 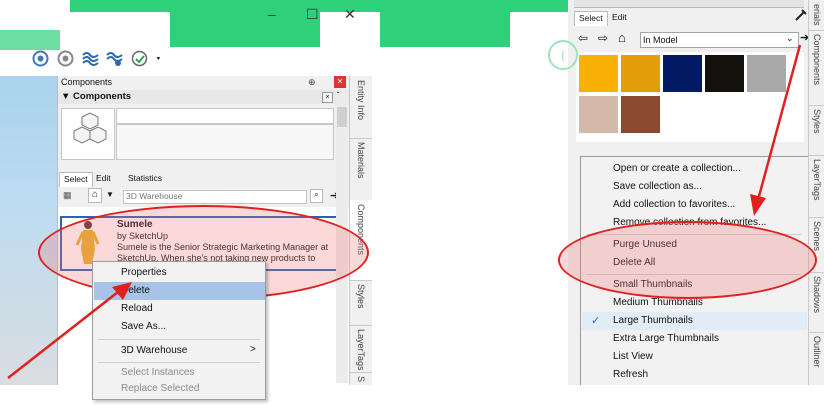 I want to click on warehouse-share-icon, so click(x=65, y=58).